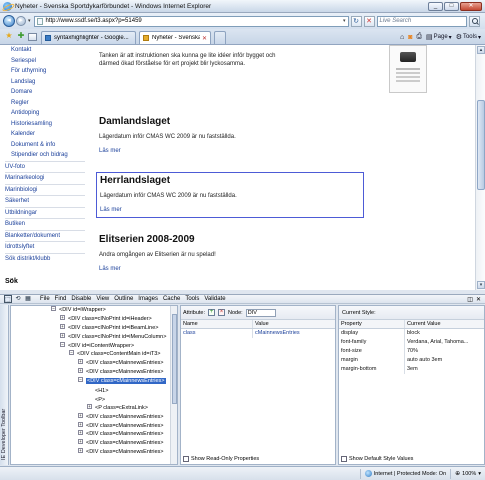  Describe the element at coordinates (220, 37) in the screenshot. I see `new-tab-button` at that location.